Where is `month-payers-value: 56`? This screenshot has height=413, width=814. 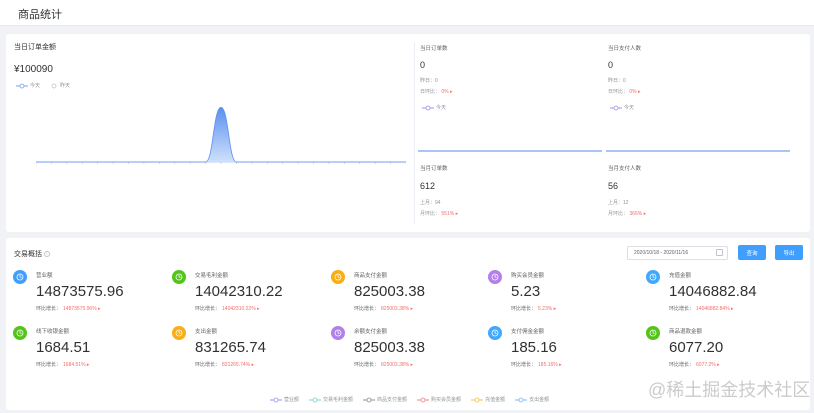
month-payers-value: 56 is located at coordinates (613, 186).